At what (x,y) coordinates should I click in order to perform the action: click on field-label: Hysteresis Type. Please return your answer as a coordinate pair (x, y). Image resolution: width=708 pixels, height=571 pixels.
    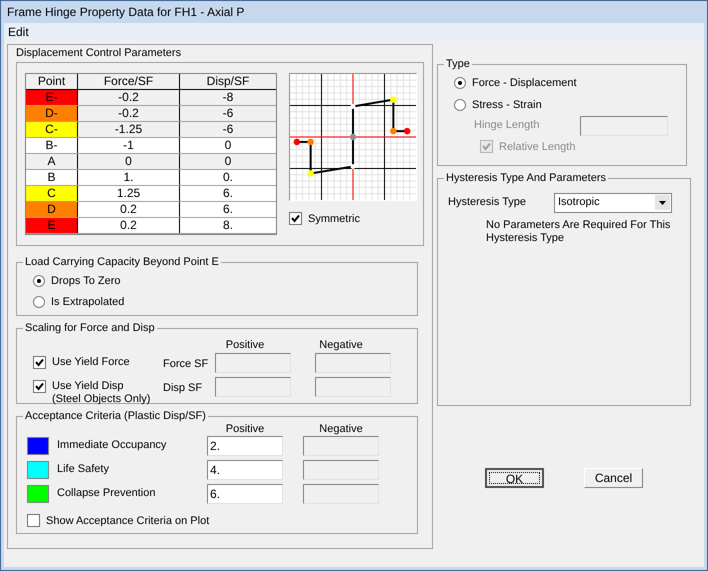
    Looking at the image, I should click on (488, 202).